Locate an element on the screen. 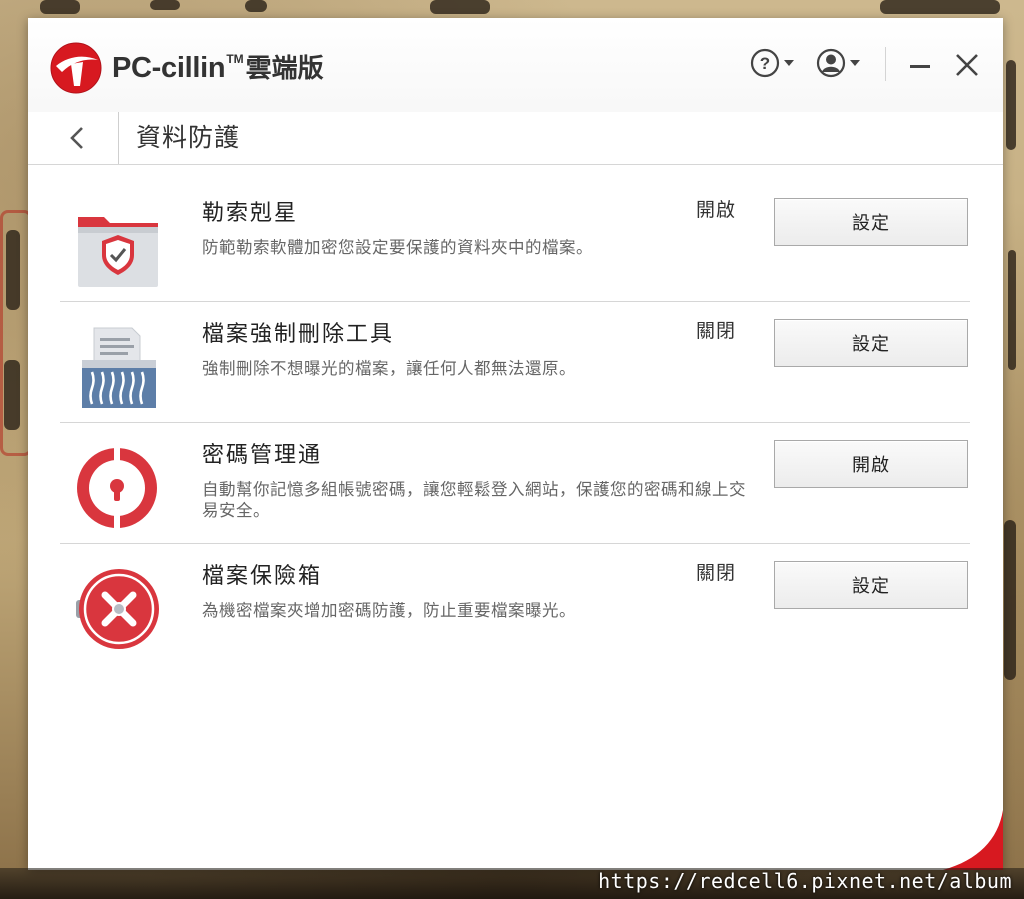 The image size is (1024, 899). feature-description: 防範勒索軟體加密您設定要保護的資料夾中的檔案。 is located at coordinates (397, 247).